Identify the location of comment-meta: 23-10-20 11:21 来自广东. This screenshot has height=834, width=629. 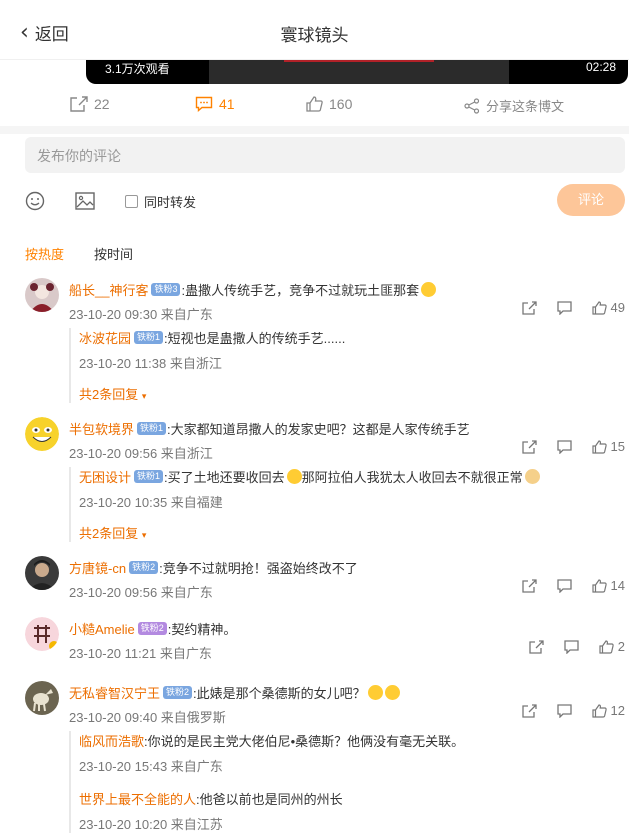
(140, 653).